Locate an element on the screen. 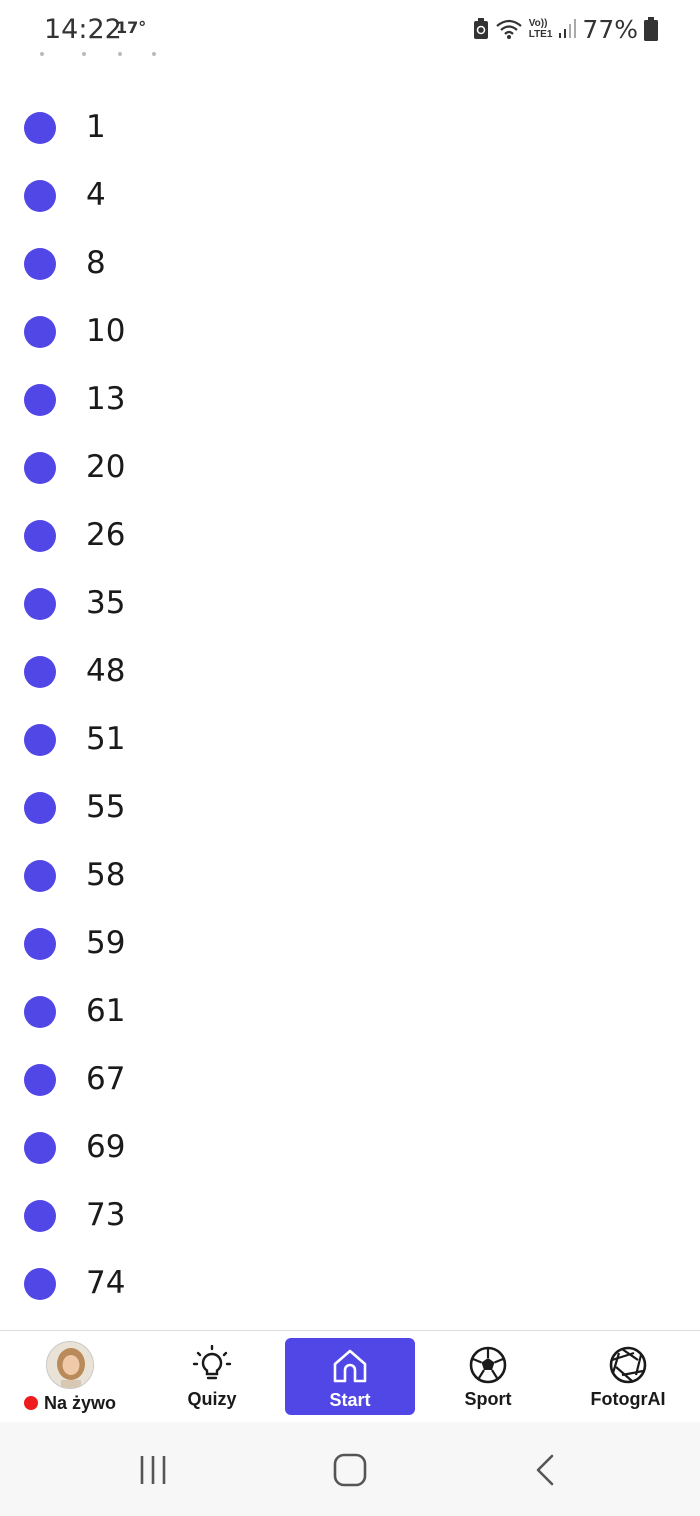  list-item-label: 51 is located at coordinates (106, 739).